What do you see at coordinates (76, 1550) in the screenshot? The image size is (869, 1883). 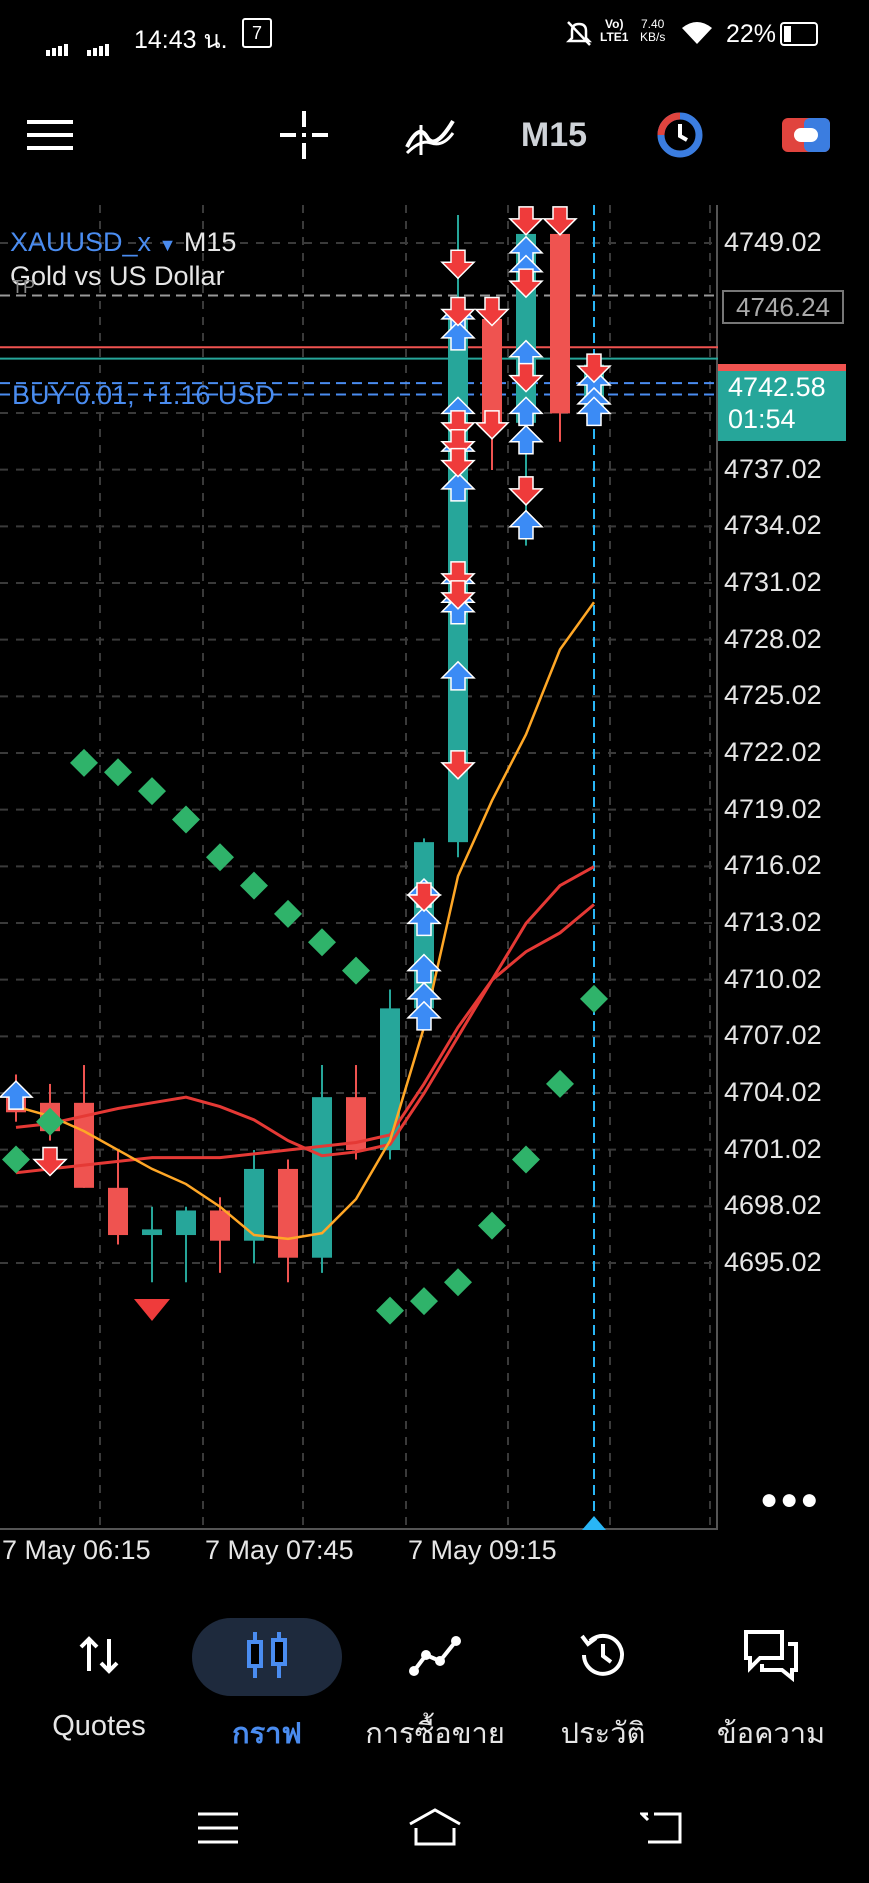 I see `time-label: 7 May 06:15` at bounding box center [76, 1550].